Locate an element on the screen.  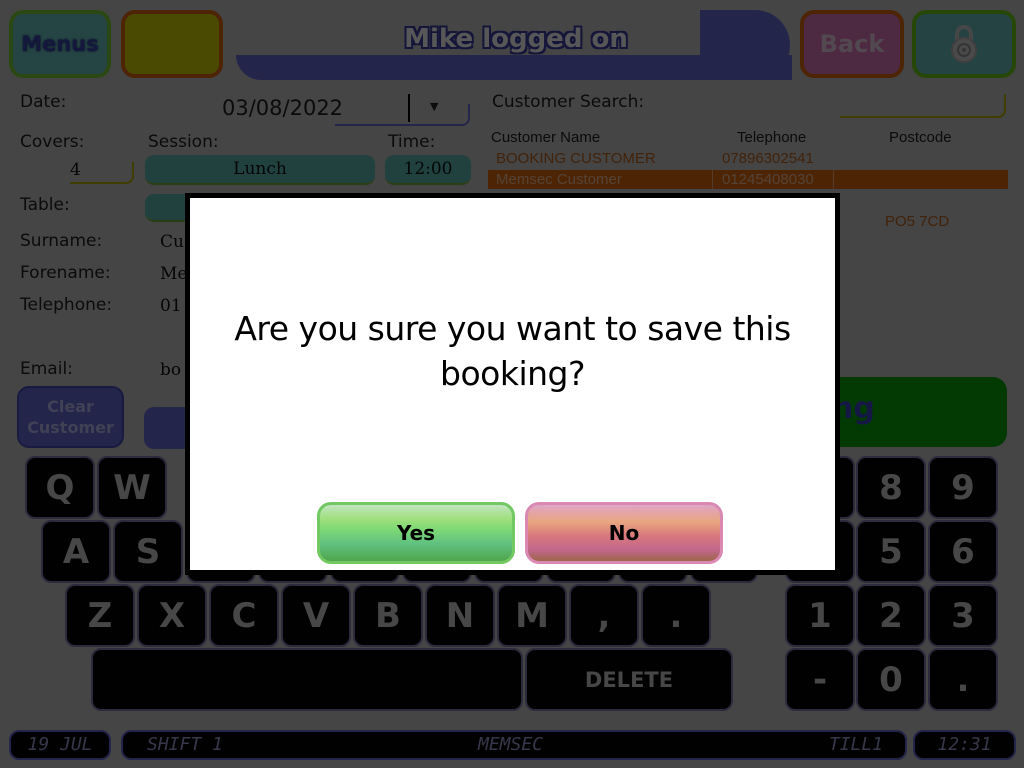
yes-label: Yes is located at coordinates (416, 533).